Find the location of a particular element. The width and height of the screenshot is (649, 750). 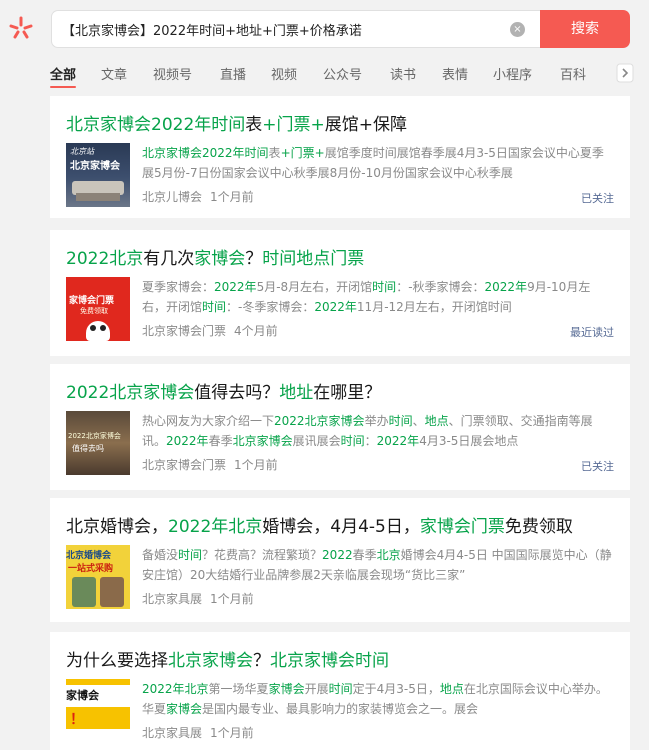

top-bar: × 搜索 全部 文章 视频号 直播 视频 公众号 读书 表情 小程序 百科 is located at coordinates (324, 46).